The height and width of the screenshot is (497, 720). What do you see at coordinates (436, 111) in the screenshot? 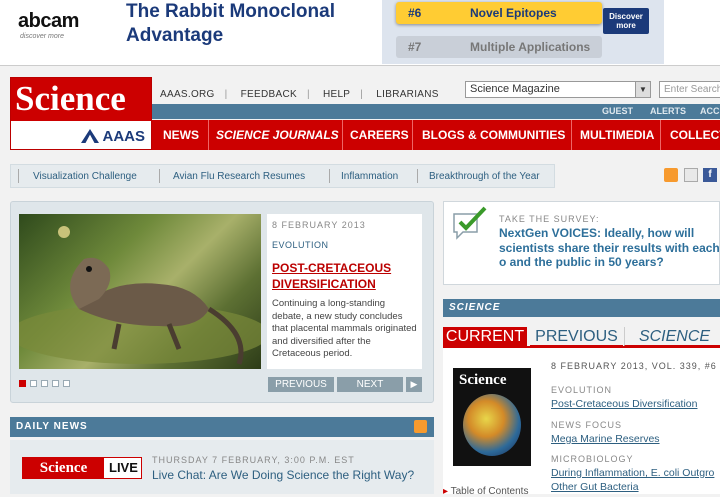
I see `user-bar: GUEST ALERTS ACC` at bounding box center [436, 111].